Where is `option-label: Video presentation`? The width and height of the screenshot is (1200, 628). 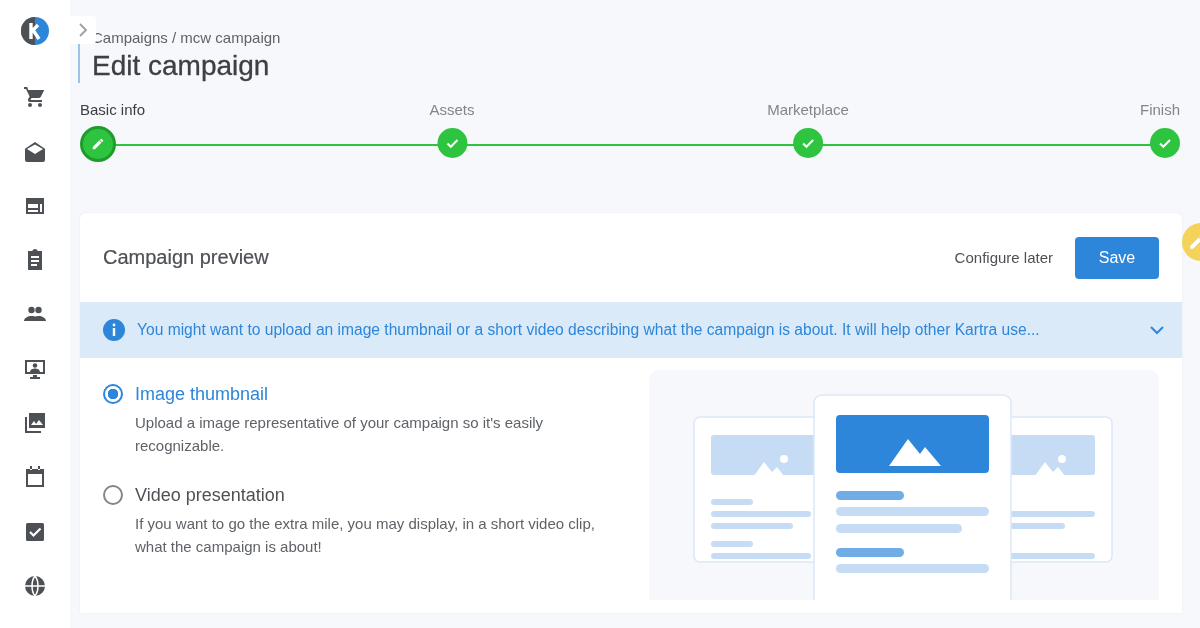 option-label: Video presentation is located at coordinates (374, 495).